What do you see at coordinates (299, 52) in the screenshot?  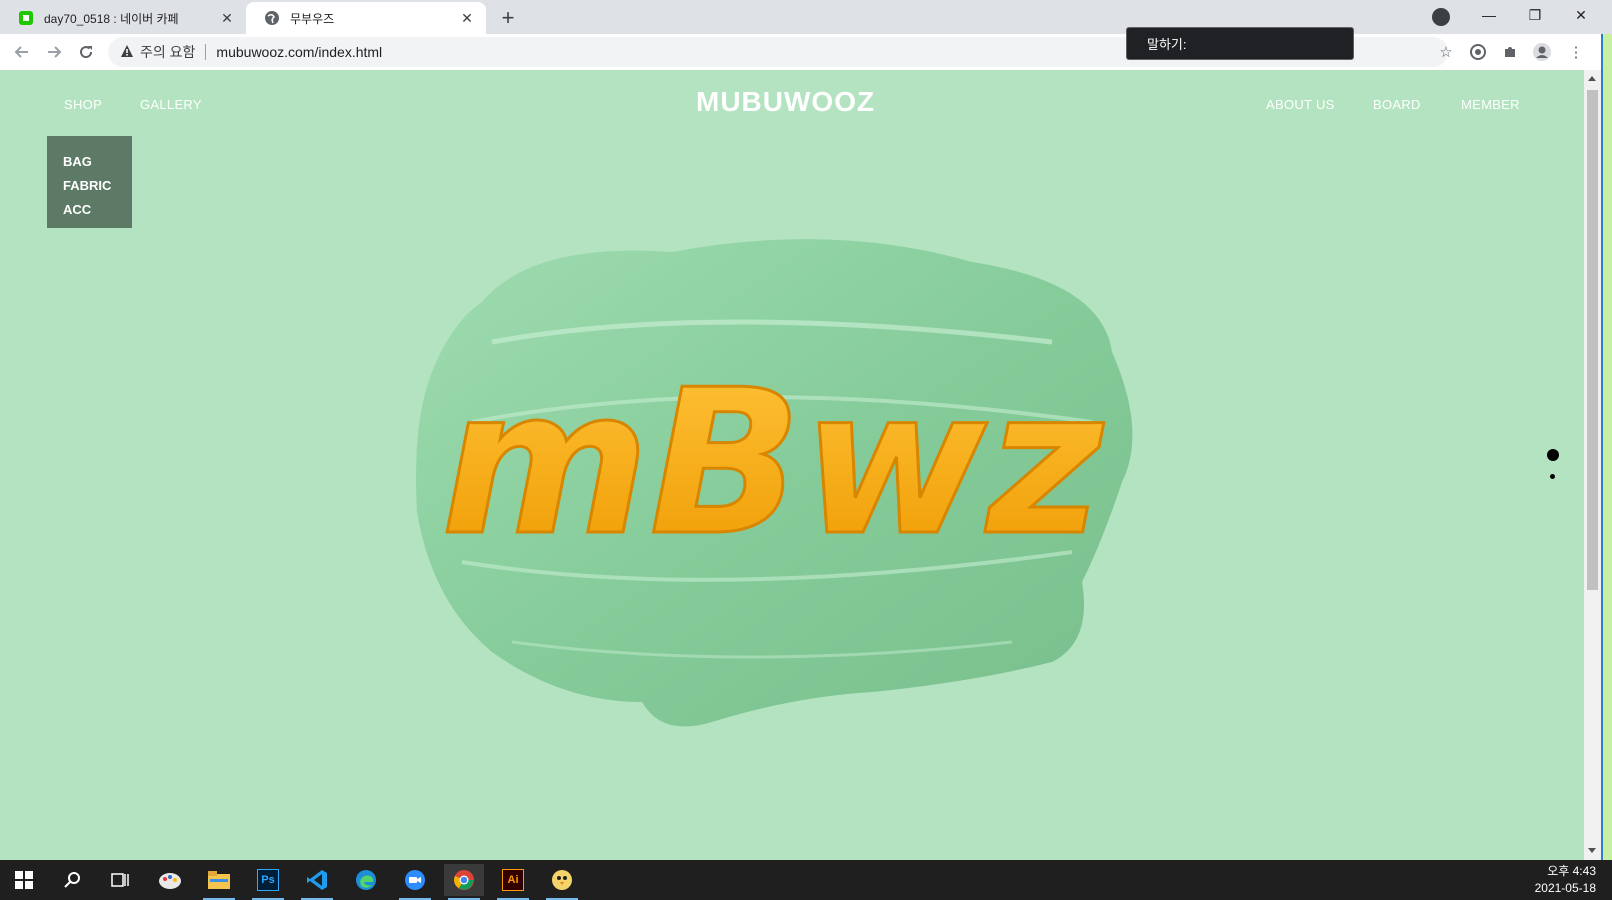 I see `url-text: mubuwooz.com/index.html` at bounding box center [299, 52].